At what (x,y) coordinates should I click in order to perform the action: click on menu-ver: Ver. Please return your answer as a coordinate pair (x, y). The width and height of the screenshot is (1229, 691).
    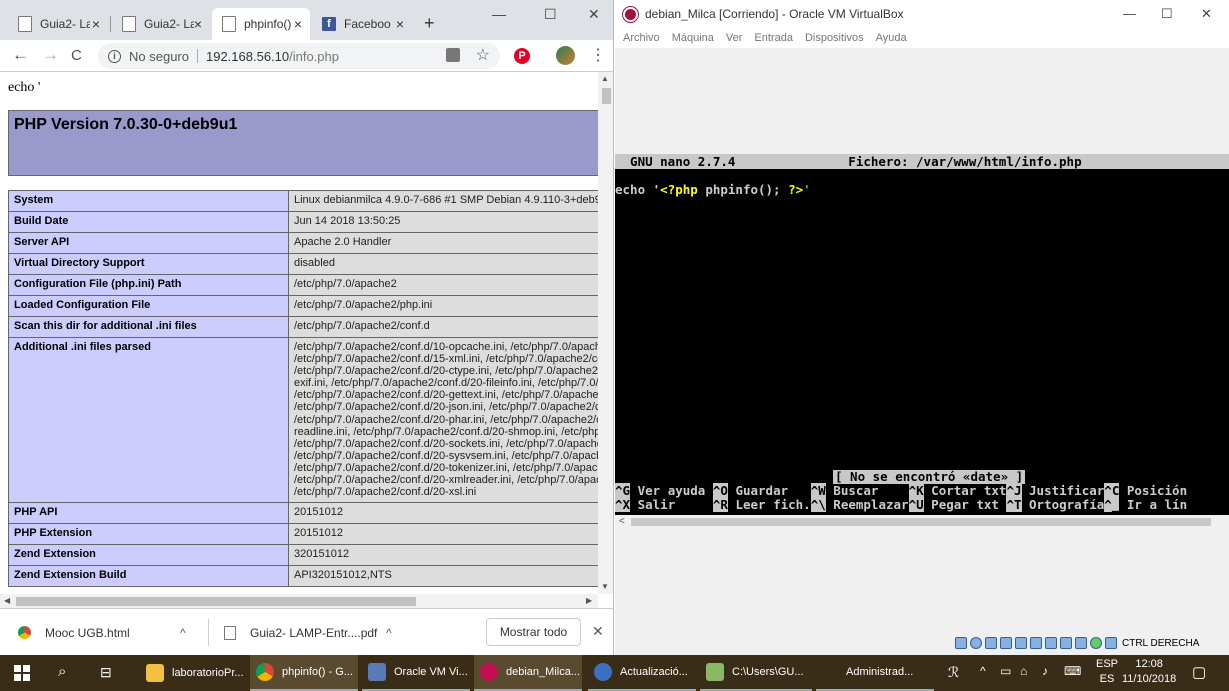
    Looking at the image, I should click on (734, 38).